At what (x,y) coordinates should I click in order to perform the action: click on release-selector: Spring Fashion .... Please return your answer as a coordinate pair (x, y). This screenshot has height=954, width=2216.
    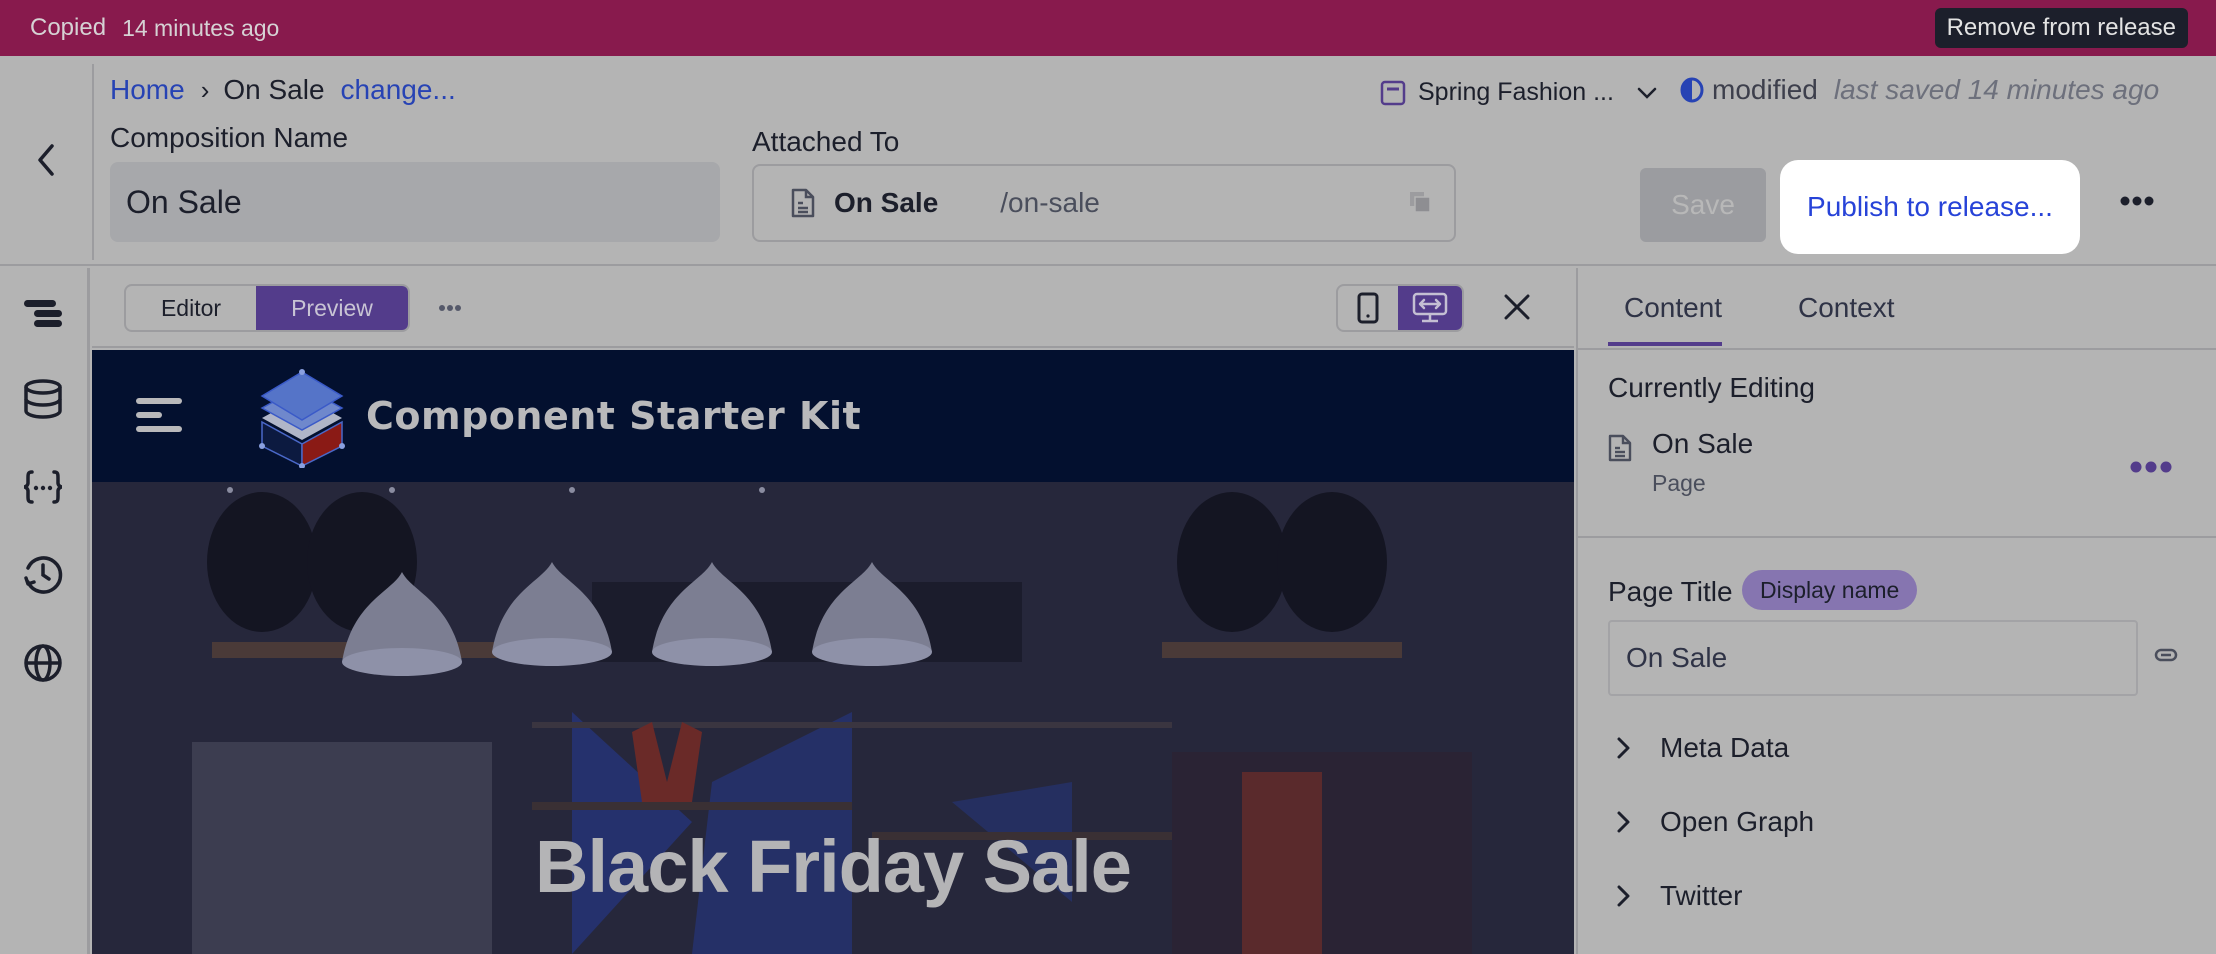
    Looking at the image, I should click on (1519, 92).